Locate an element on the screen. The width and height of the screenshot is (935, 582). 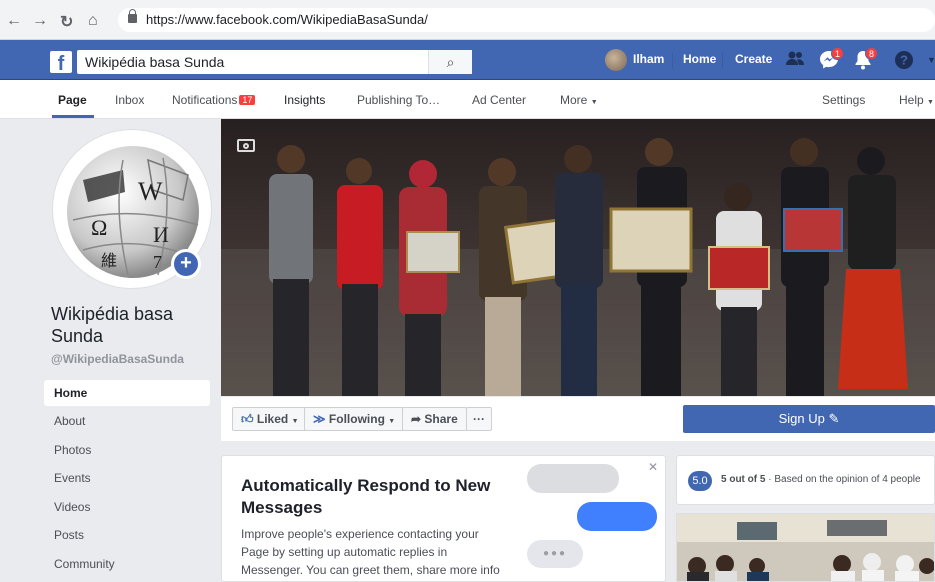
home-link: Home is located at coordinates (699, 59).